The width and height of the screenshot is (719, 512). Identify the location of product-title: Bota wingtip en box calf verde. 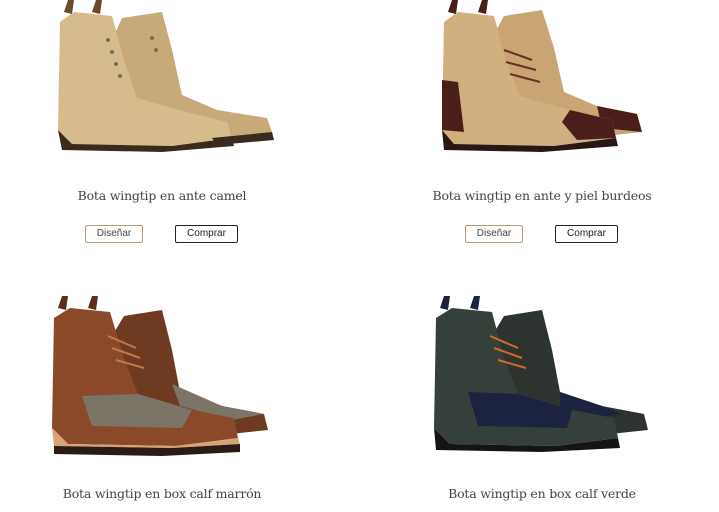
(542, 493).